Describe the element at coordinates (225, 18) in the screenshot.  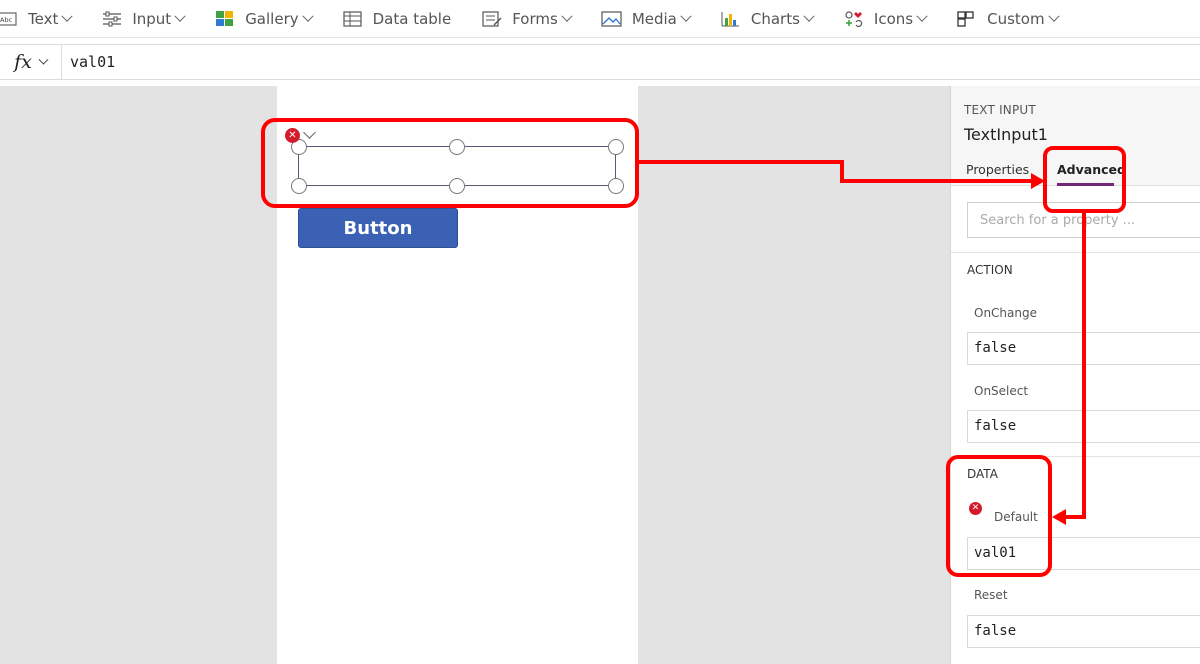
I see `gallery-grid-icon` at that location.